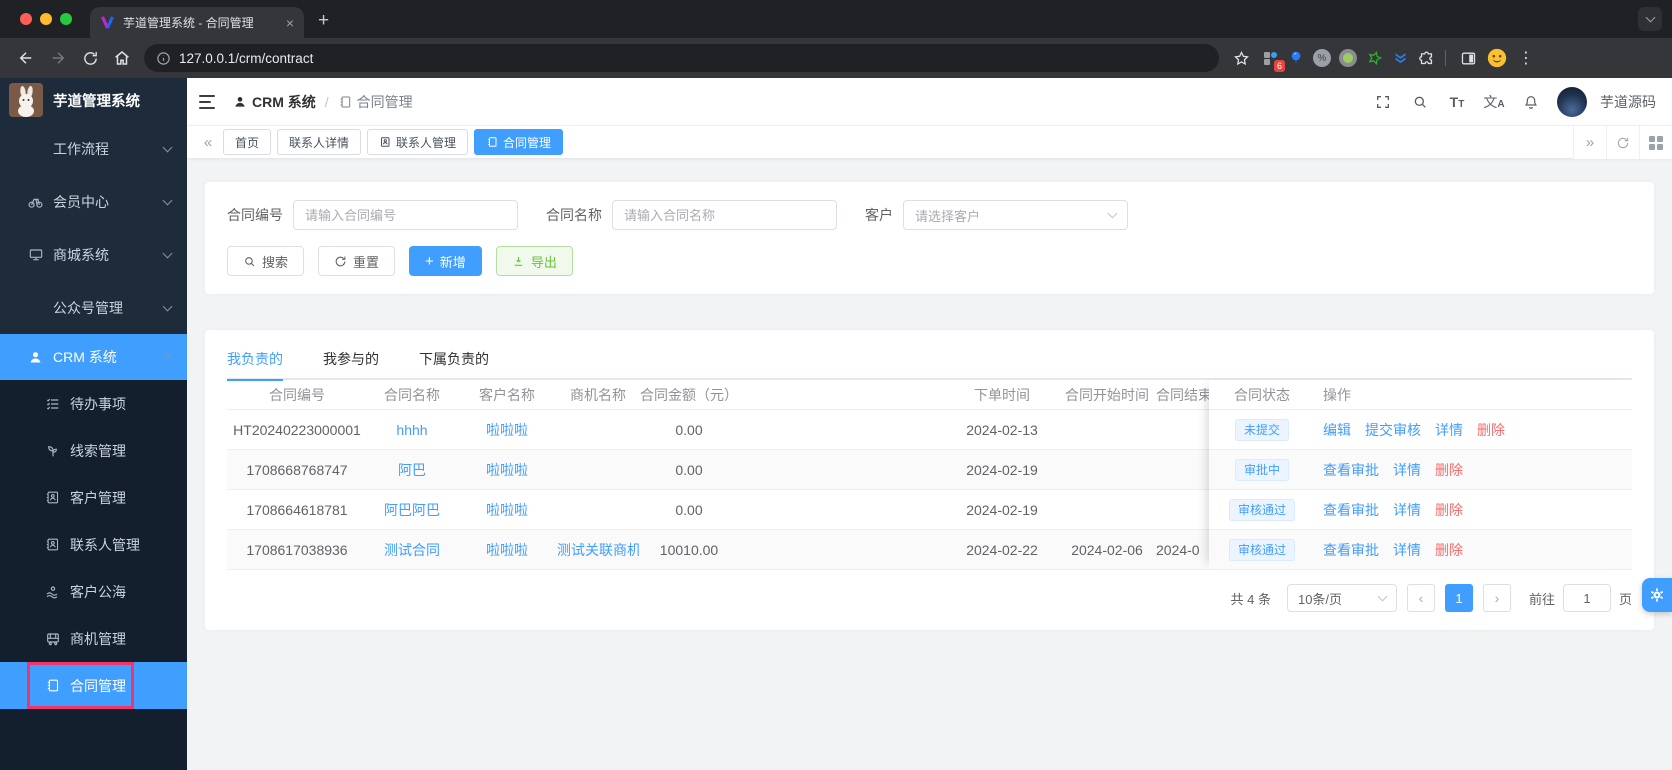  What do you see at coordinates (290, 23) in the screenshot?
I see `tab-close-icon: ×` at bounding box center [290, 23].